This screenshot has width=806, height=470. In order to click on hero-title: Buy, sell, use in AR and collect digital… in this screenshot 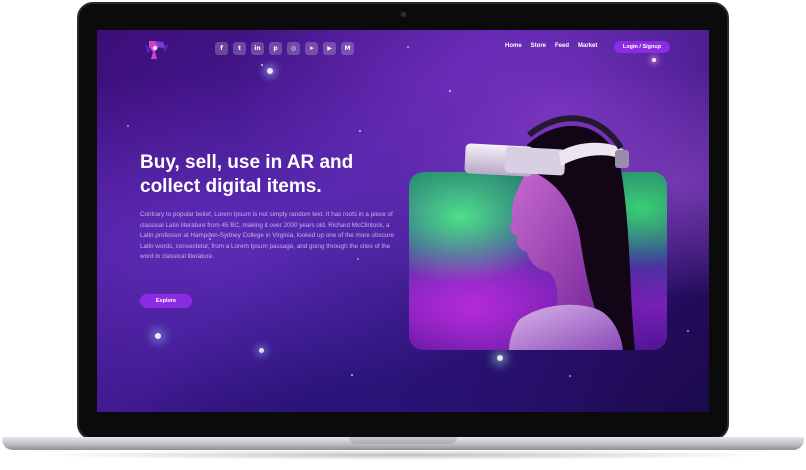, I will do `click(270, 175)`.